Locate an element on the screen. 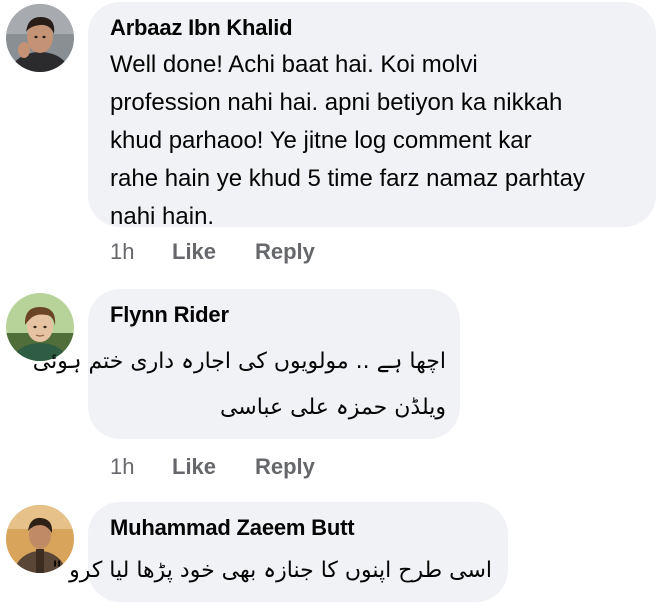 This screenshot has width=661, height=609. profile-photo-icon is located at coordinates (40, 38).